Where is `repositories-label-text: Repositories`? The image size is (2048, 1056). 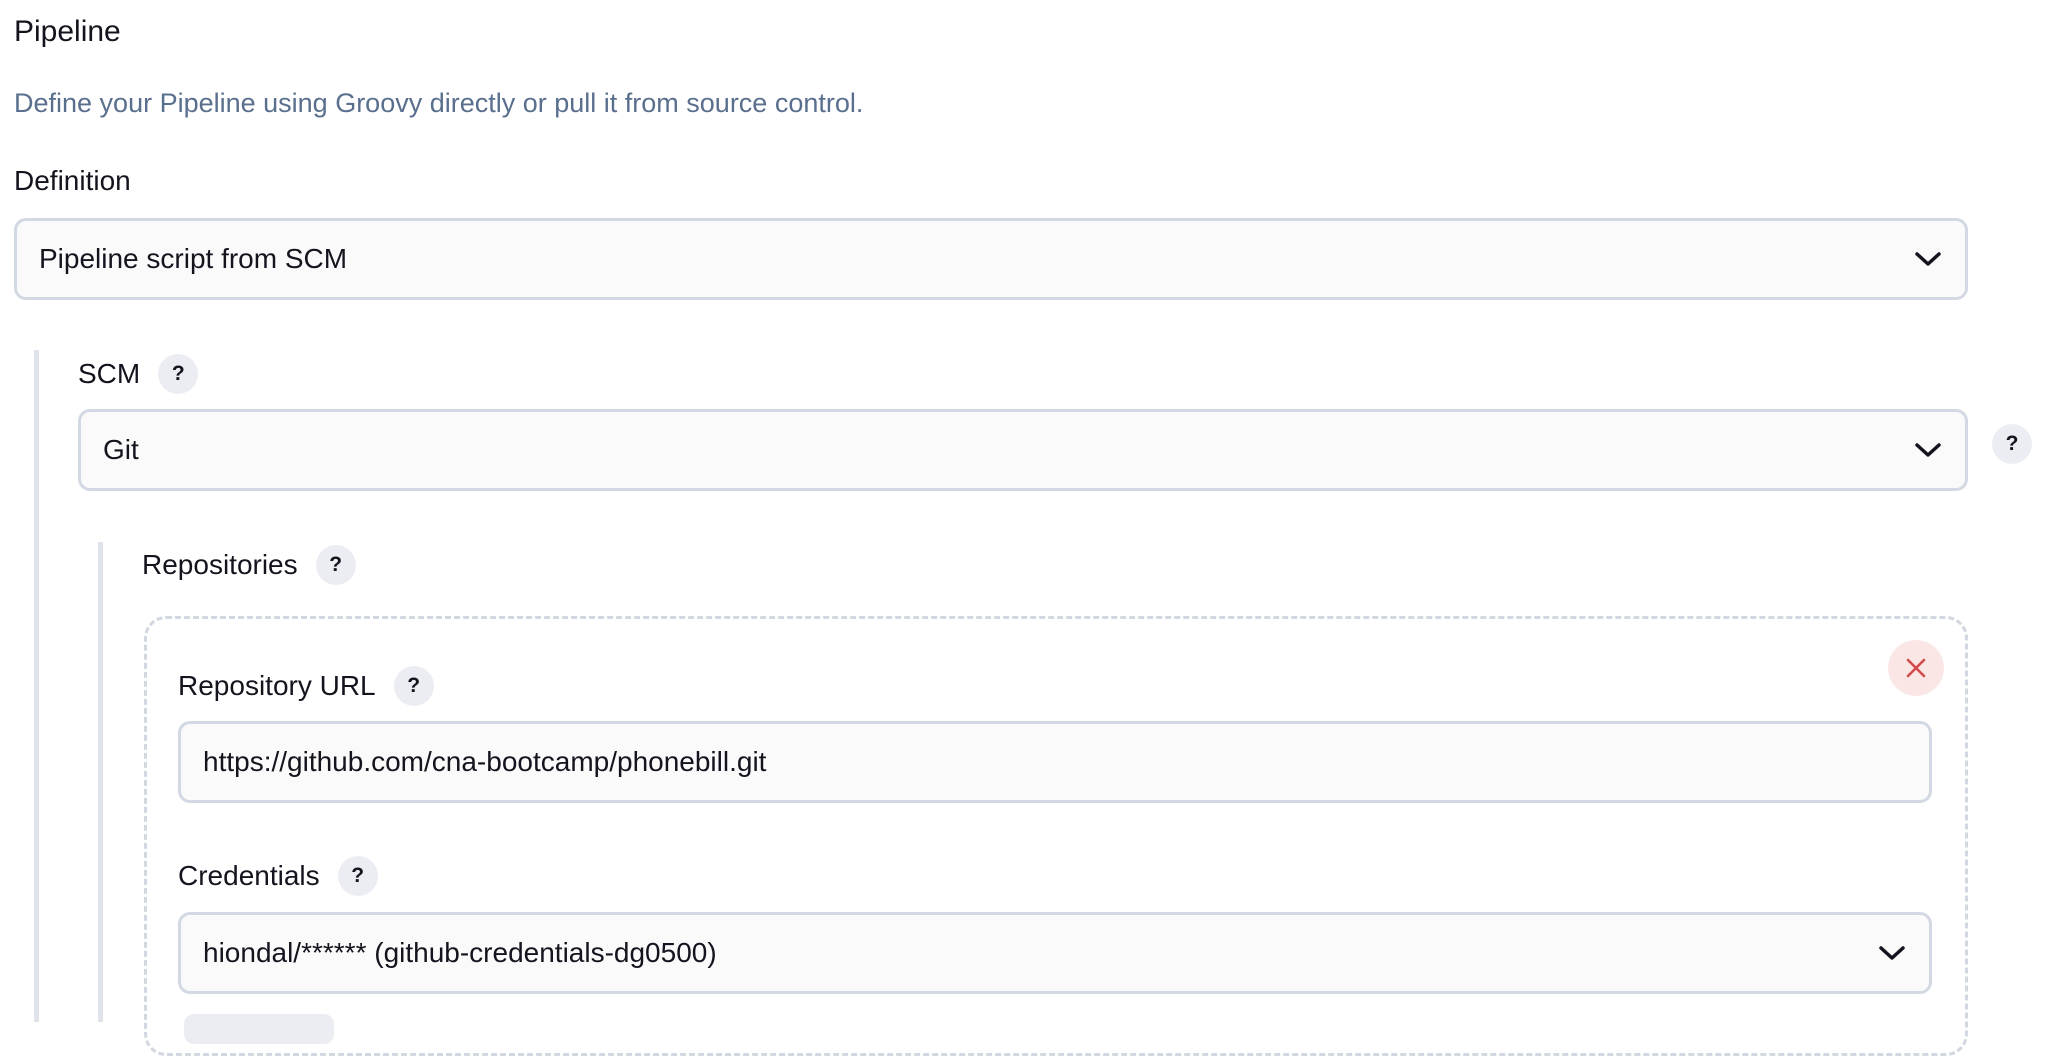 repositories-label-text: Repositories is located at coordinates (220, 564).